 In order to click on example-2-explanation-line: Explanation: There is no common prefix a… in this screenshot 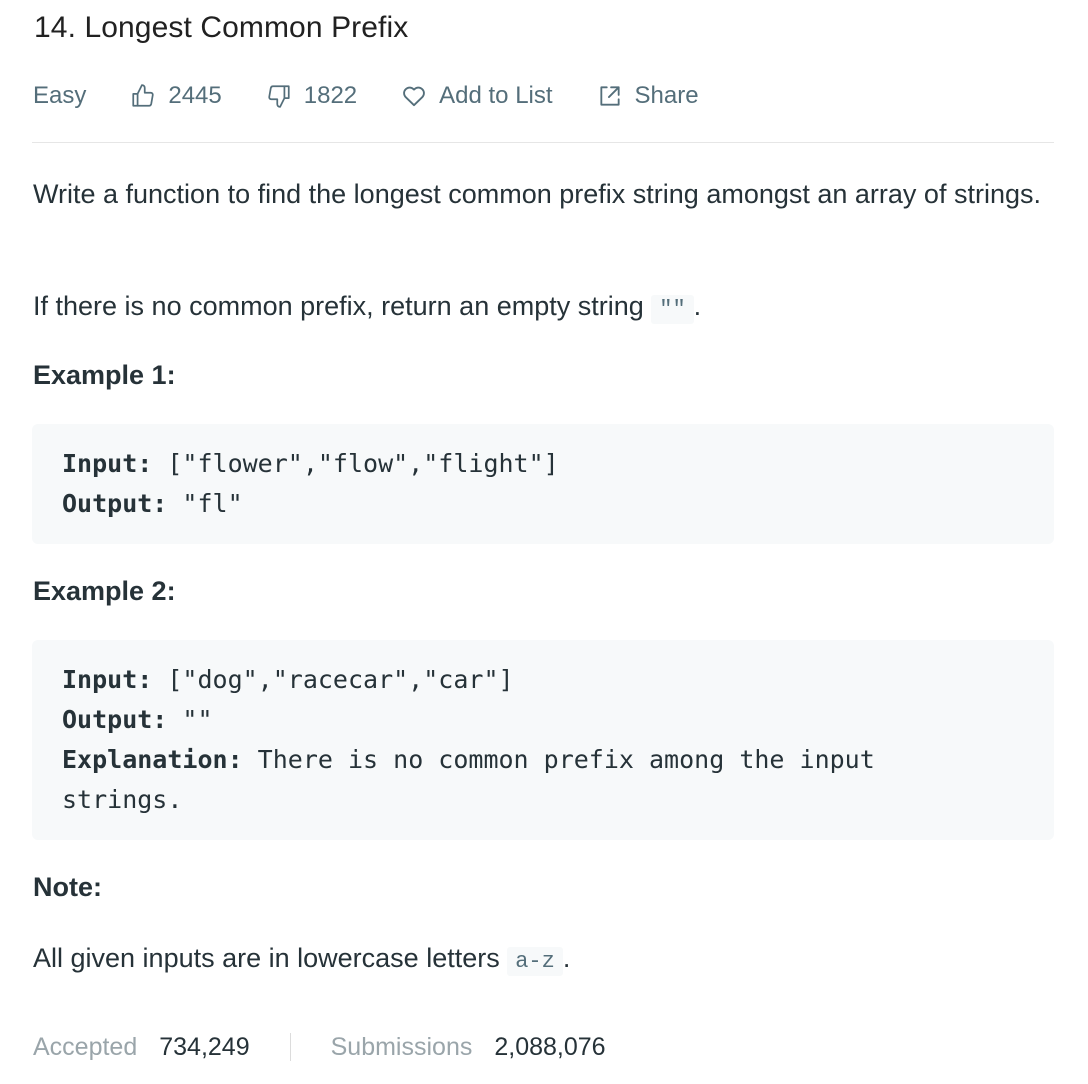, I will do `click(543, 760)`.